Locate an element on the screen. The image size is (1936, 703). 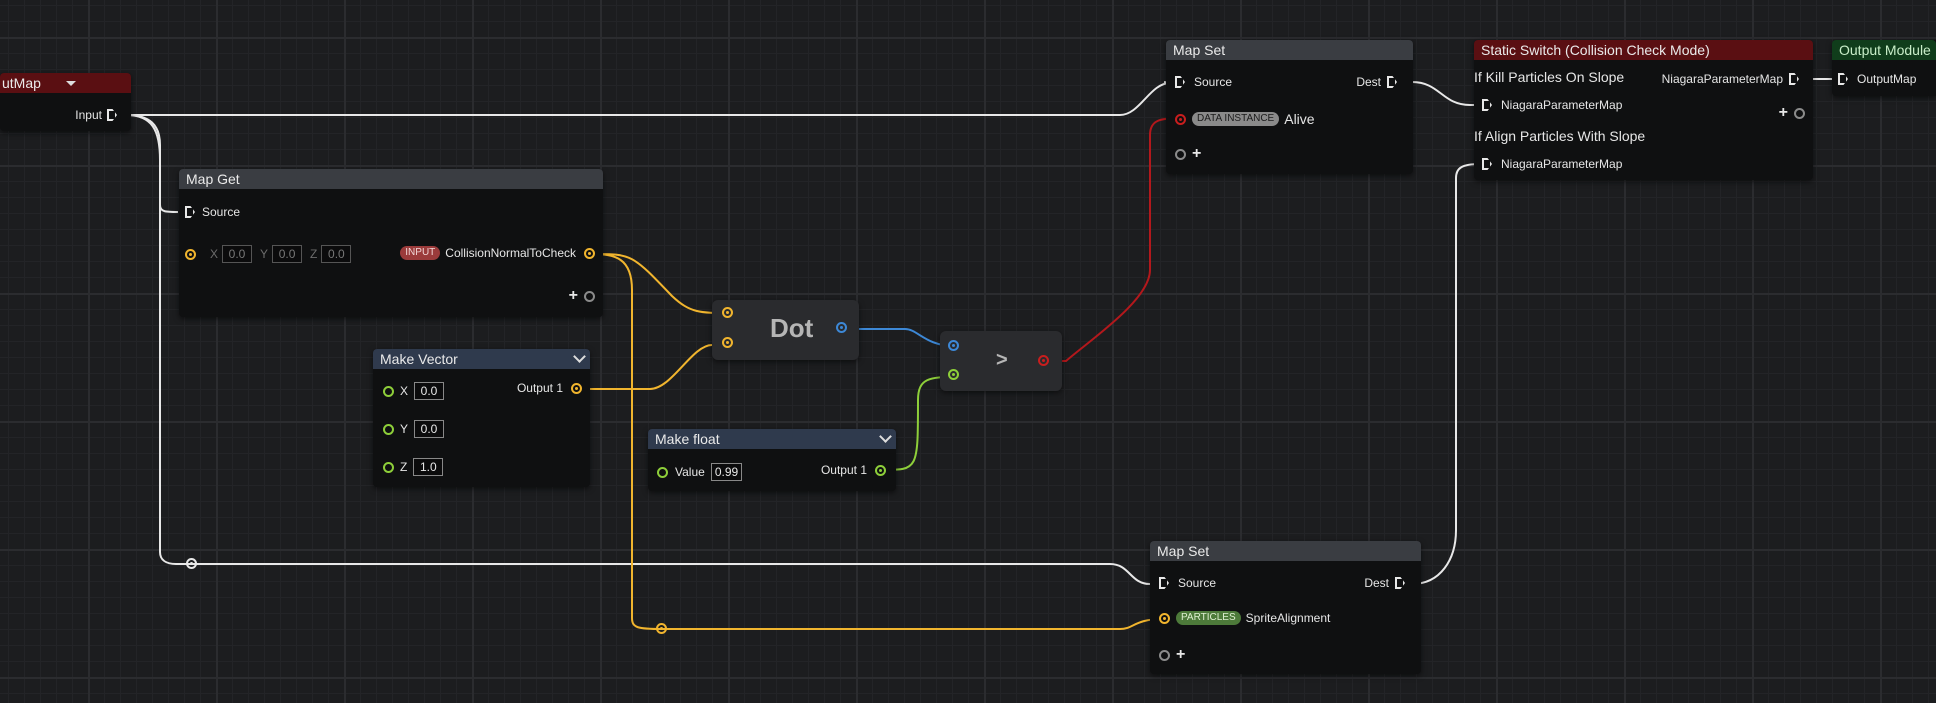
greater-node: > is located at coordinates (1001, 361).